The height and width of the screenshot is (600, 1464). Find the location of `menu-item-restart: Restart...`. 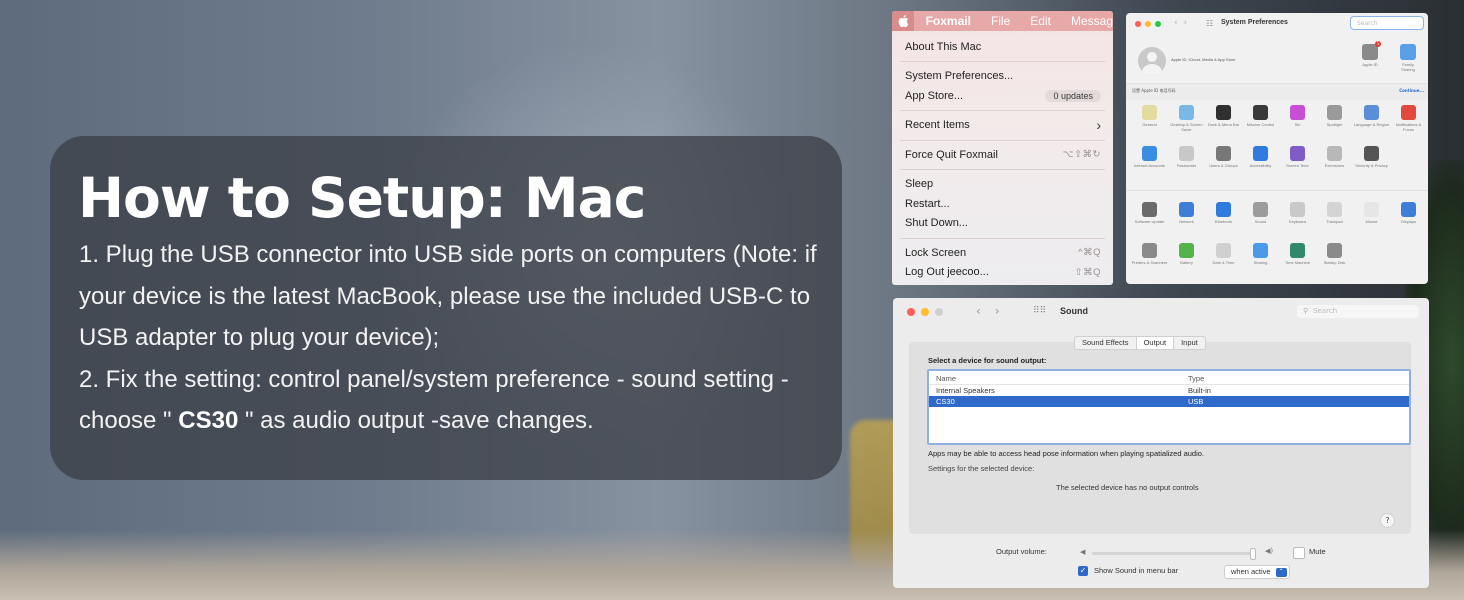

menu-item-restart: Restart... is located at coordinates (1002, 204).